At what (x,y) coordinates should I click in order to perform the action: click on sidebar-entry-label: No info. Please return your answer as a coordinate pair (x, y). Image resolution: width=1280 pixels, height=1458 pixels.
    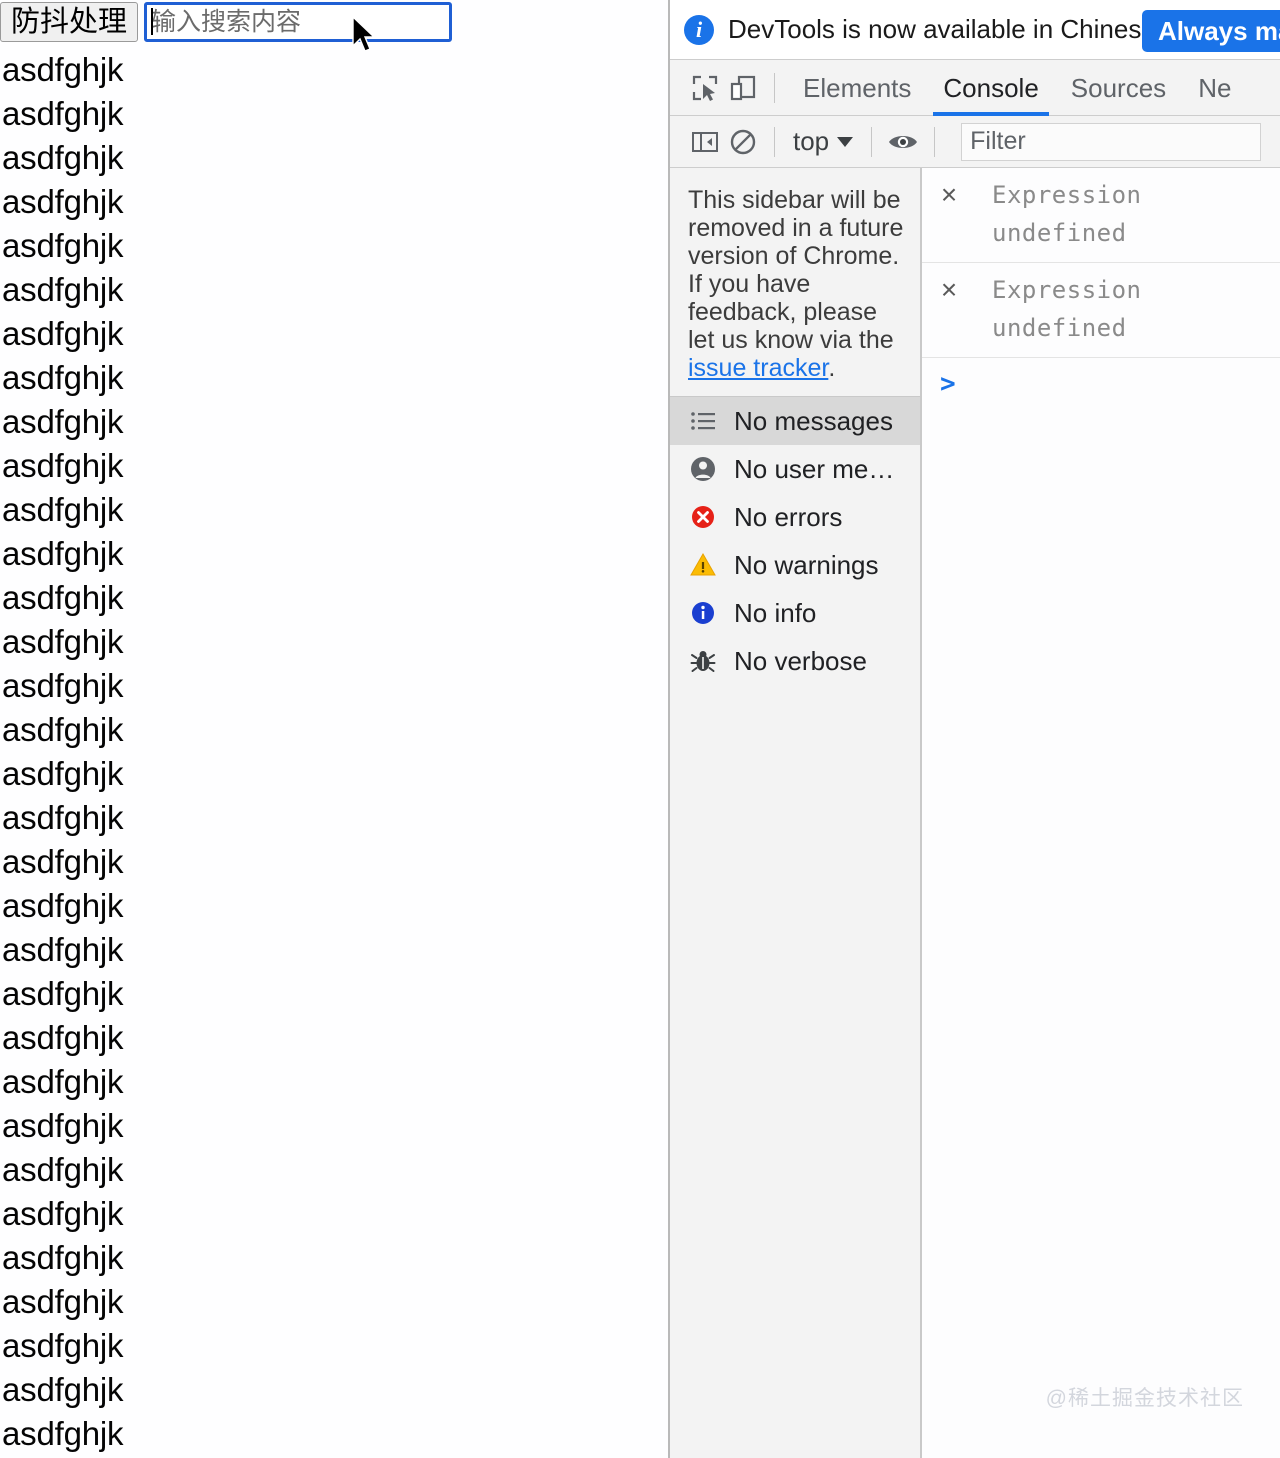
    Looking at the image, I should click on (775, 612).